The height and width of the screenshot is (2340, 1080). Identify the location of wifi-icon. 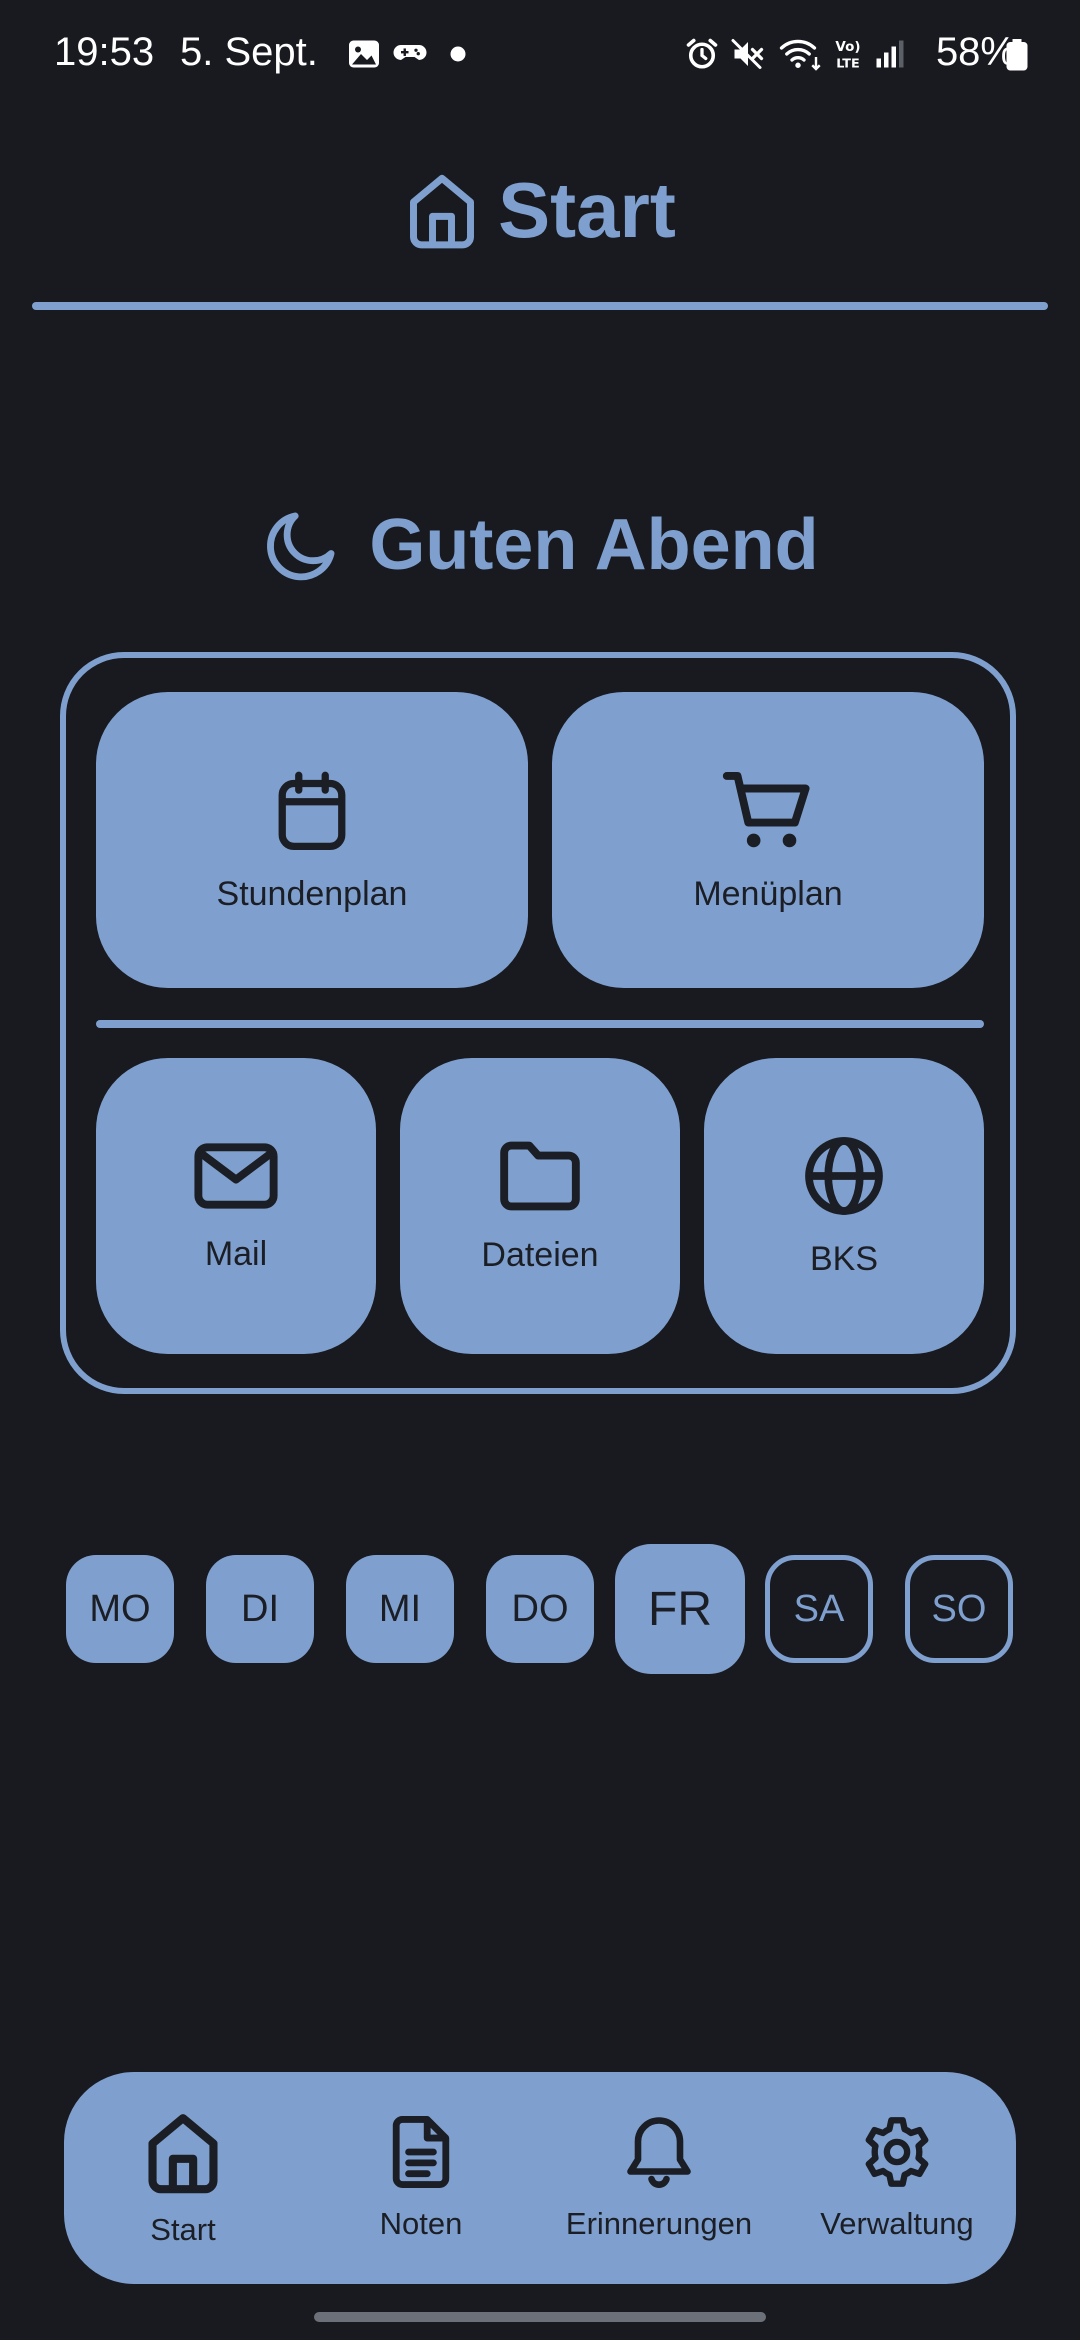
(800, 55).